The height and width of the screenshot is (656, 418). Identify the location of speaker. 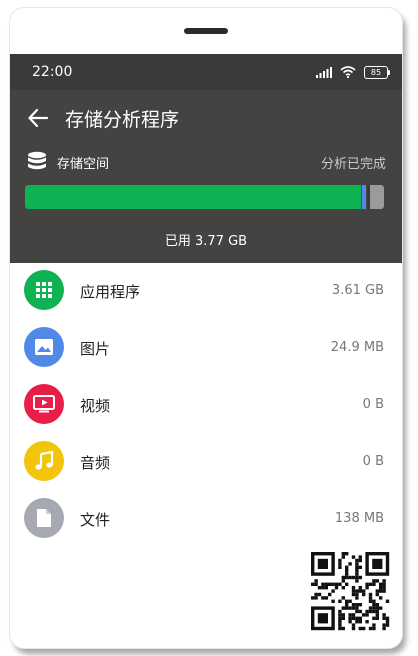
(206, 31).